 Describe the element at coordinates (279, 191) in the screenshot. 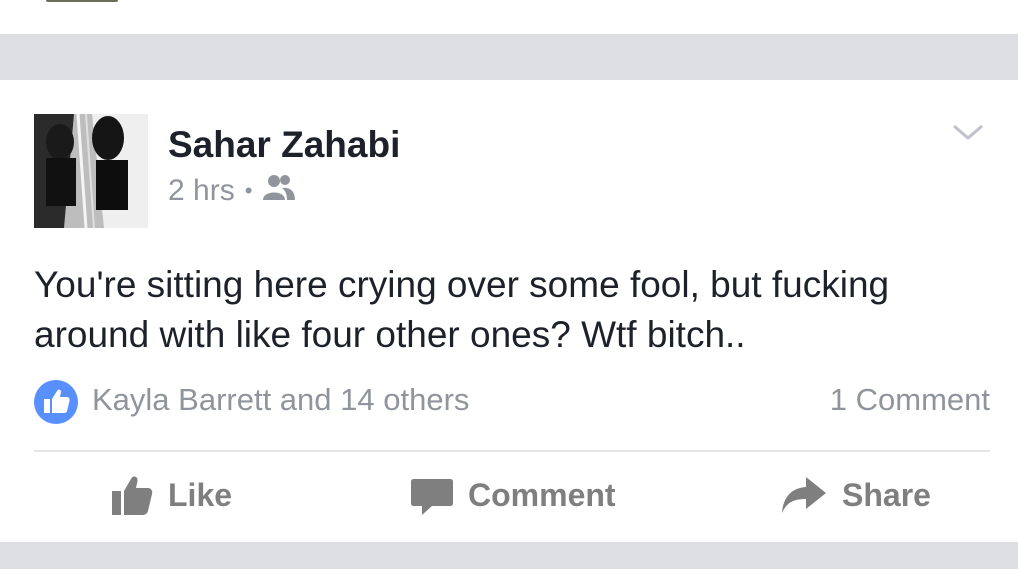

I see `friends-icon` at that location.